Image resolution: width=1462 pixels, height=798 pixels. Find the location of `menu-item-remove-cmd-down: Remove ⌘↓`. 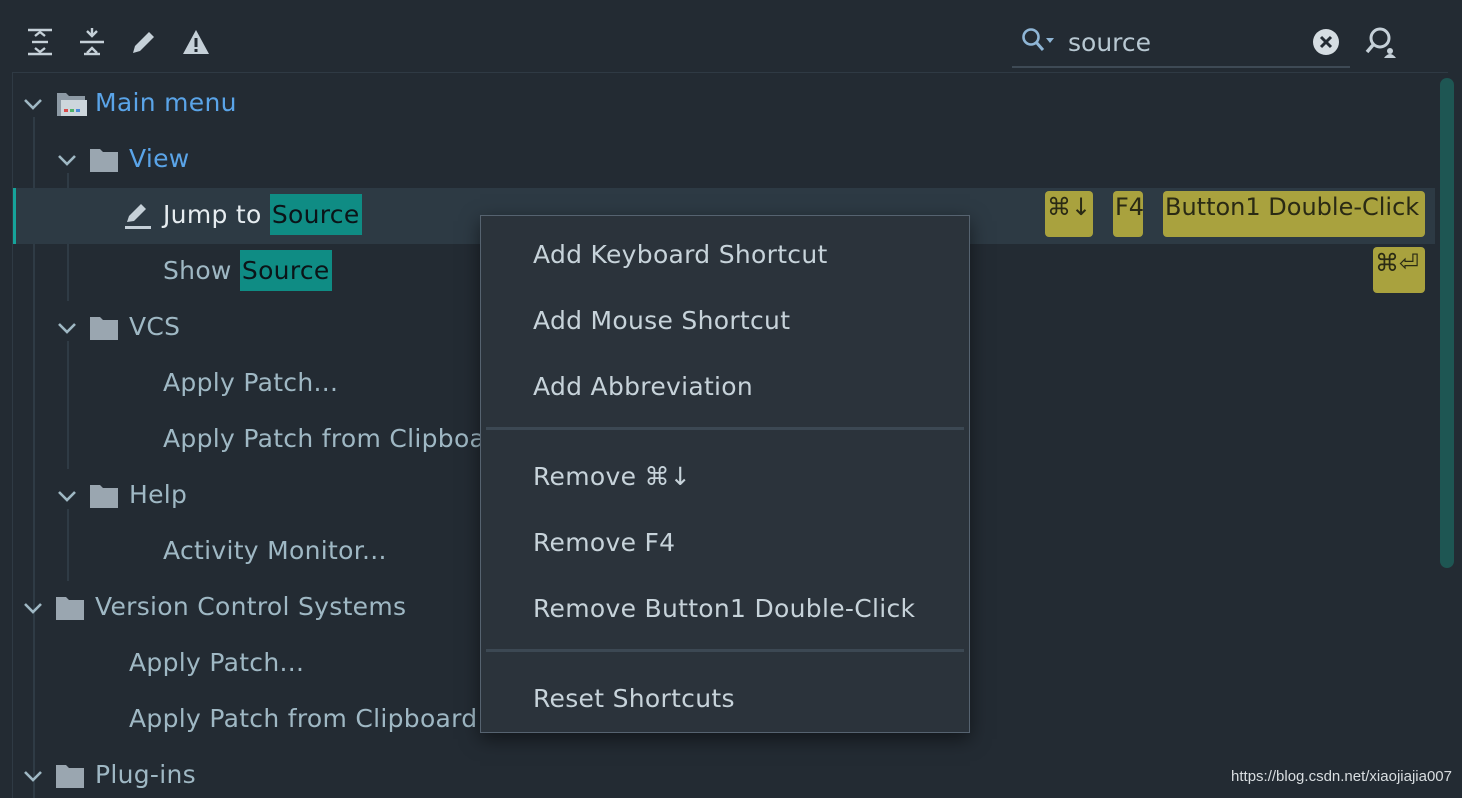

menu-item-remove-cmd-down: Remove ⌘↓ is located at coordinates (725, 477).